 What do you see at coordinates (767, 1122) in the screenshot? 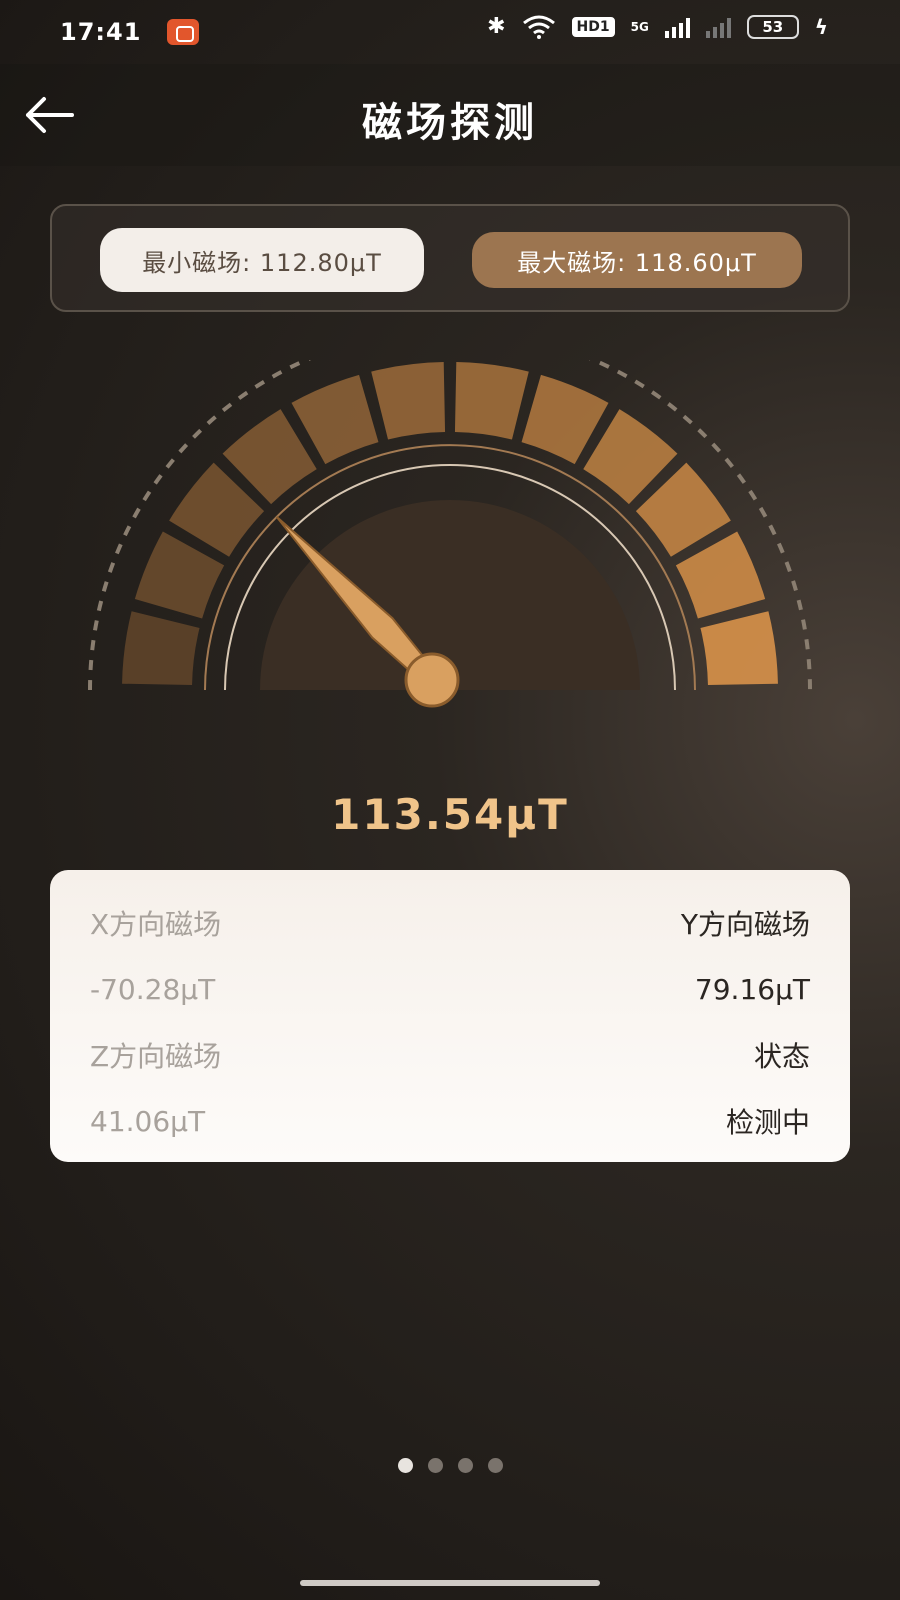
I see `axis-row-right: 检测中` at bounding box center [767, 1122].